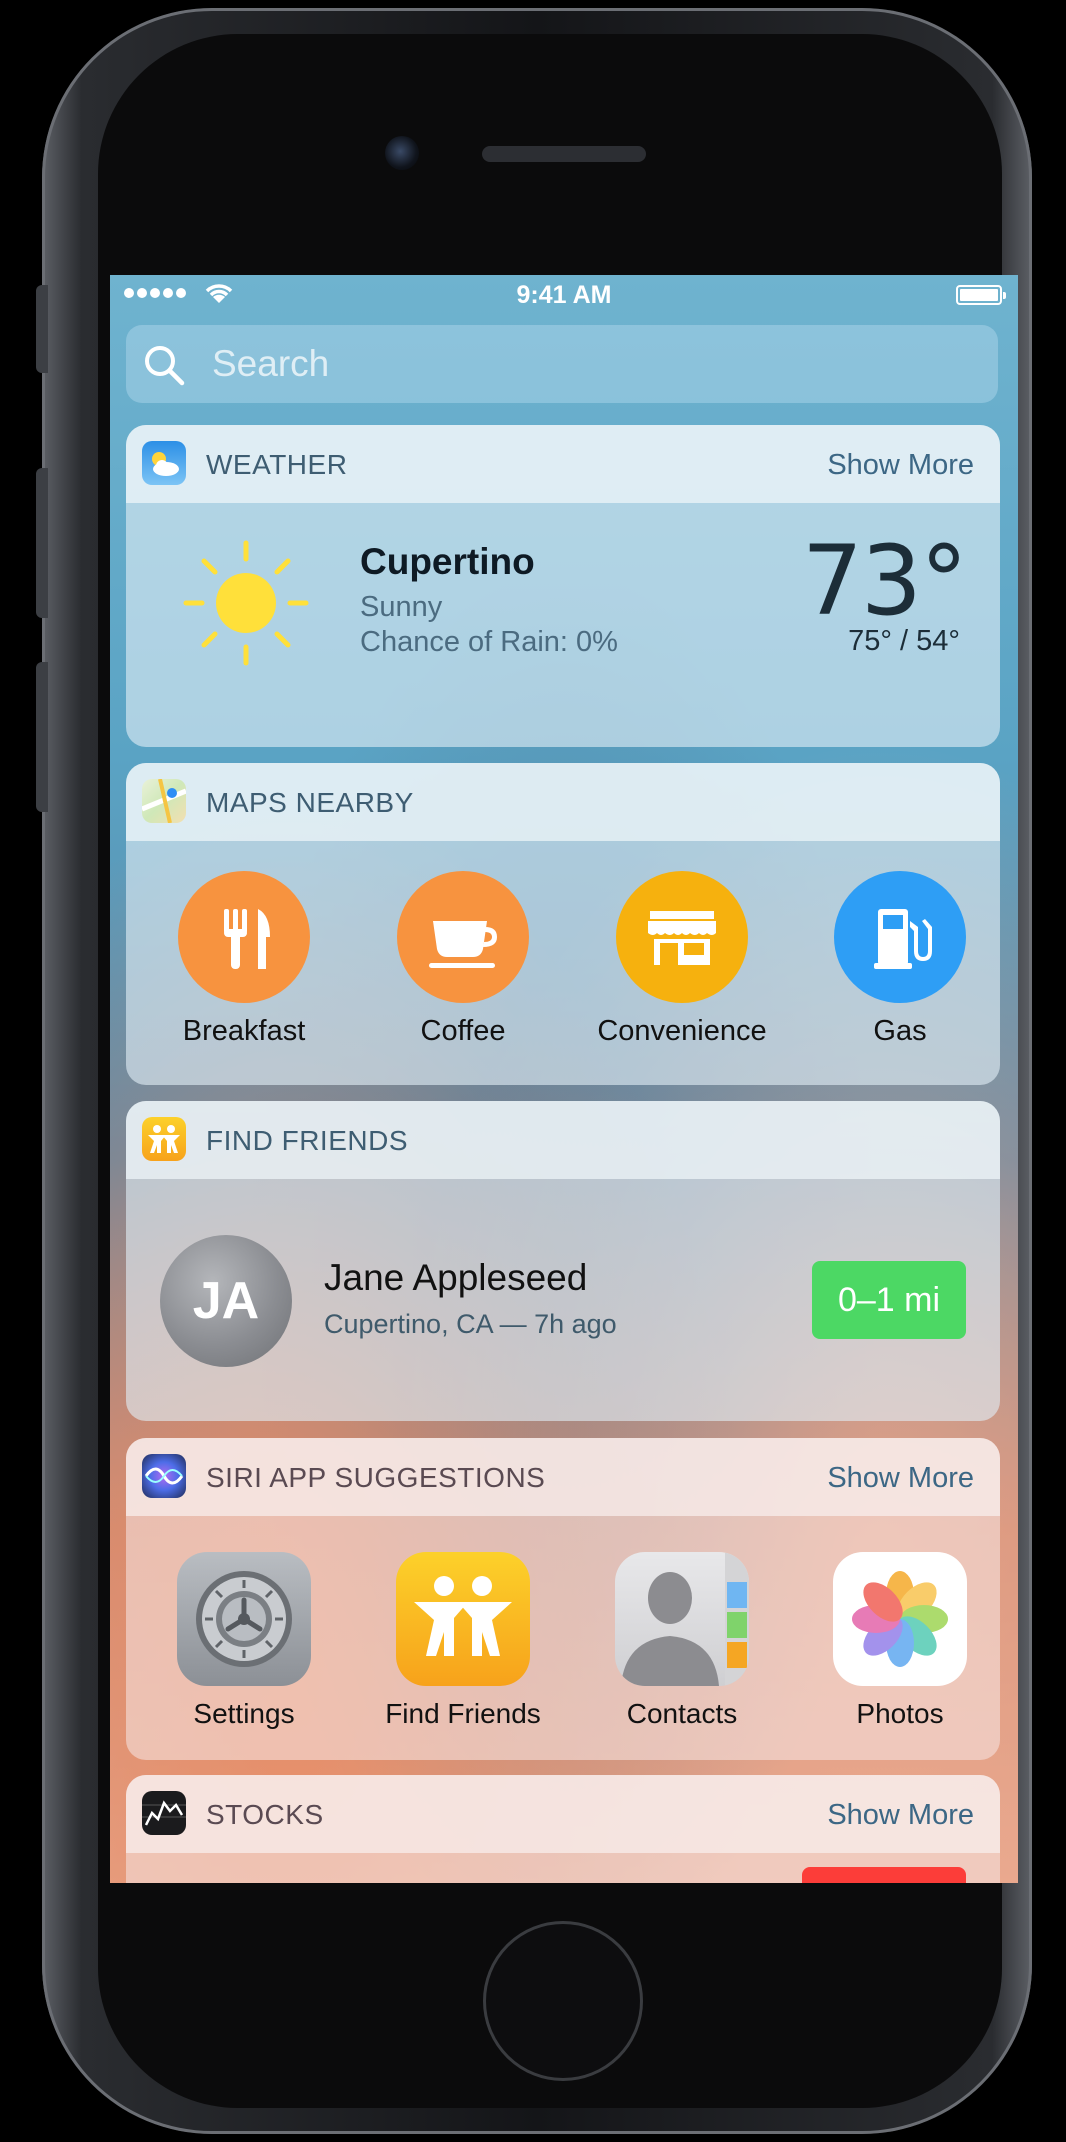 The image size is (1066, 2142). I want to click on app-find-friends: Find Friends, so click(463, 1641).